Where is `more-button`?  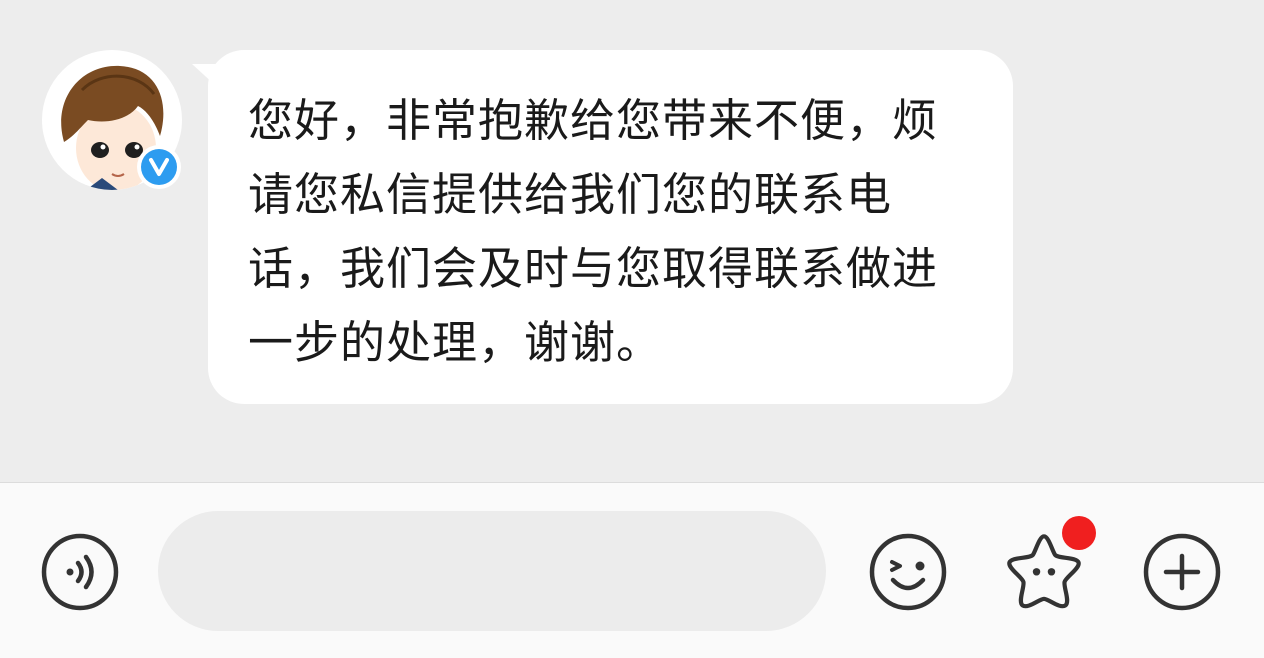
more-button is located at coordinates (1182, 572).